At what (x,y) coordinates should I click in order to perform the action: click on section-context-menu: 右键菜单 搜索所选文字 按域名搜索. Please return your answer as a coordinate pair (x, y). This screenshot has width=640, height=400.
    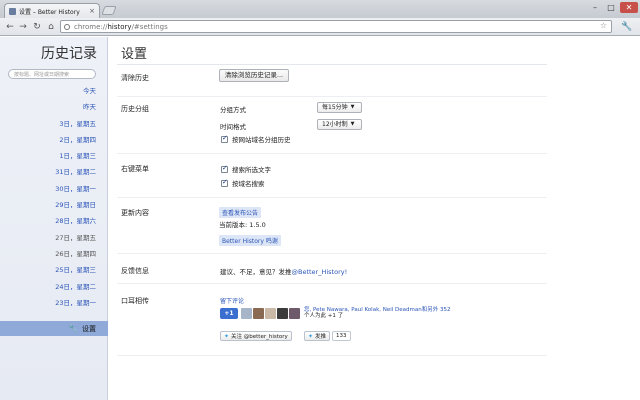
    Looking at the image, I should click on (332, 177).